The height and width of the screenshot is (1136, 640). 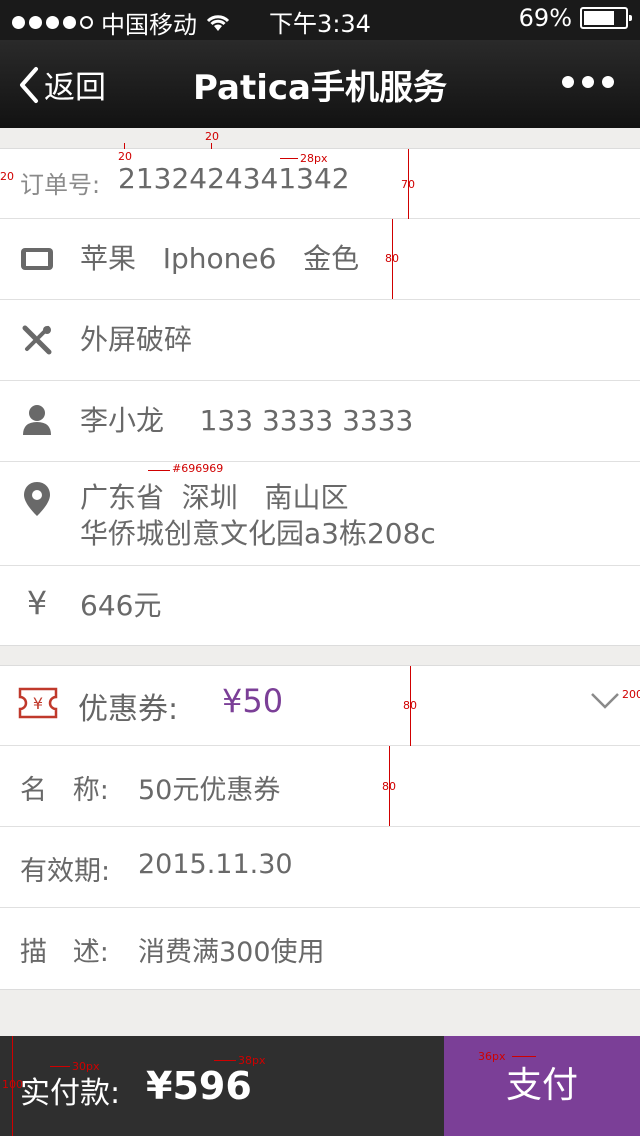 What do you see at coordinates (37, 340) in the screenshot?
I see `repair-tools-icon` at bounding box center [37, 340].